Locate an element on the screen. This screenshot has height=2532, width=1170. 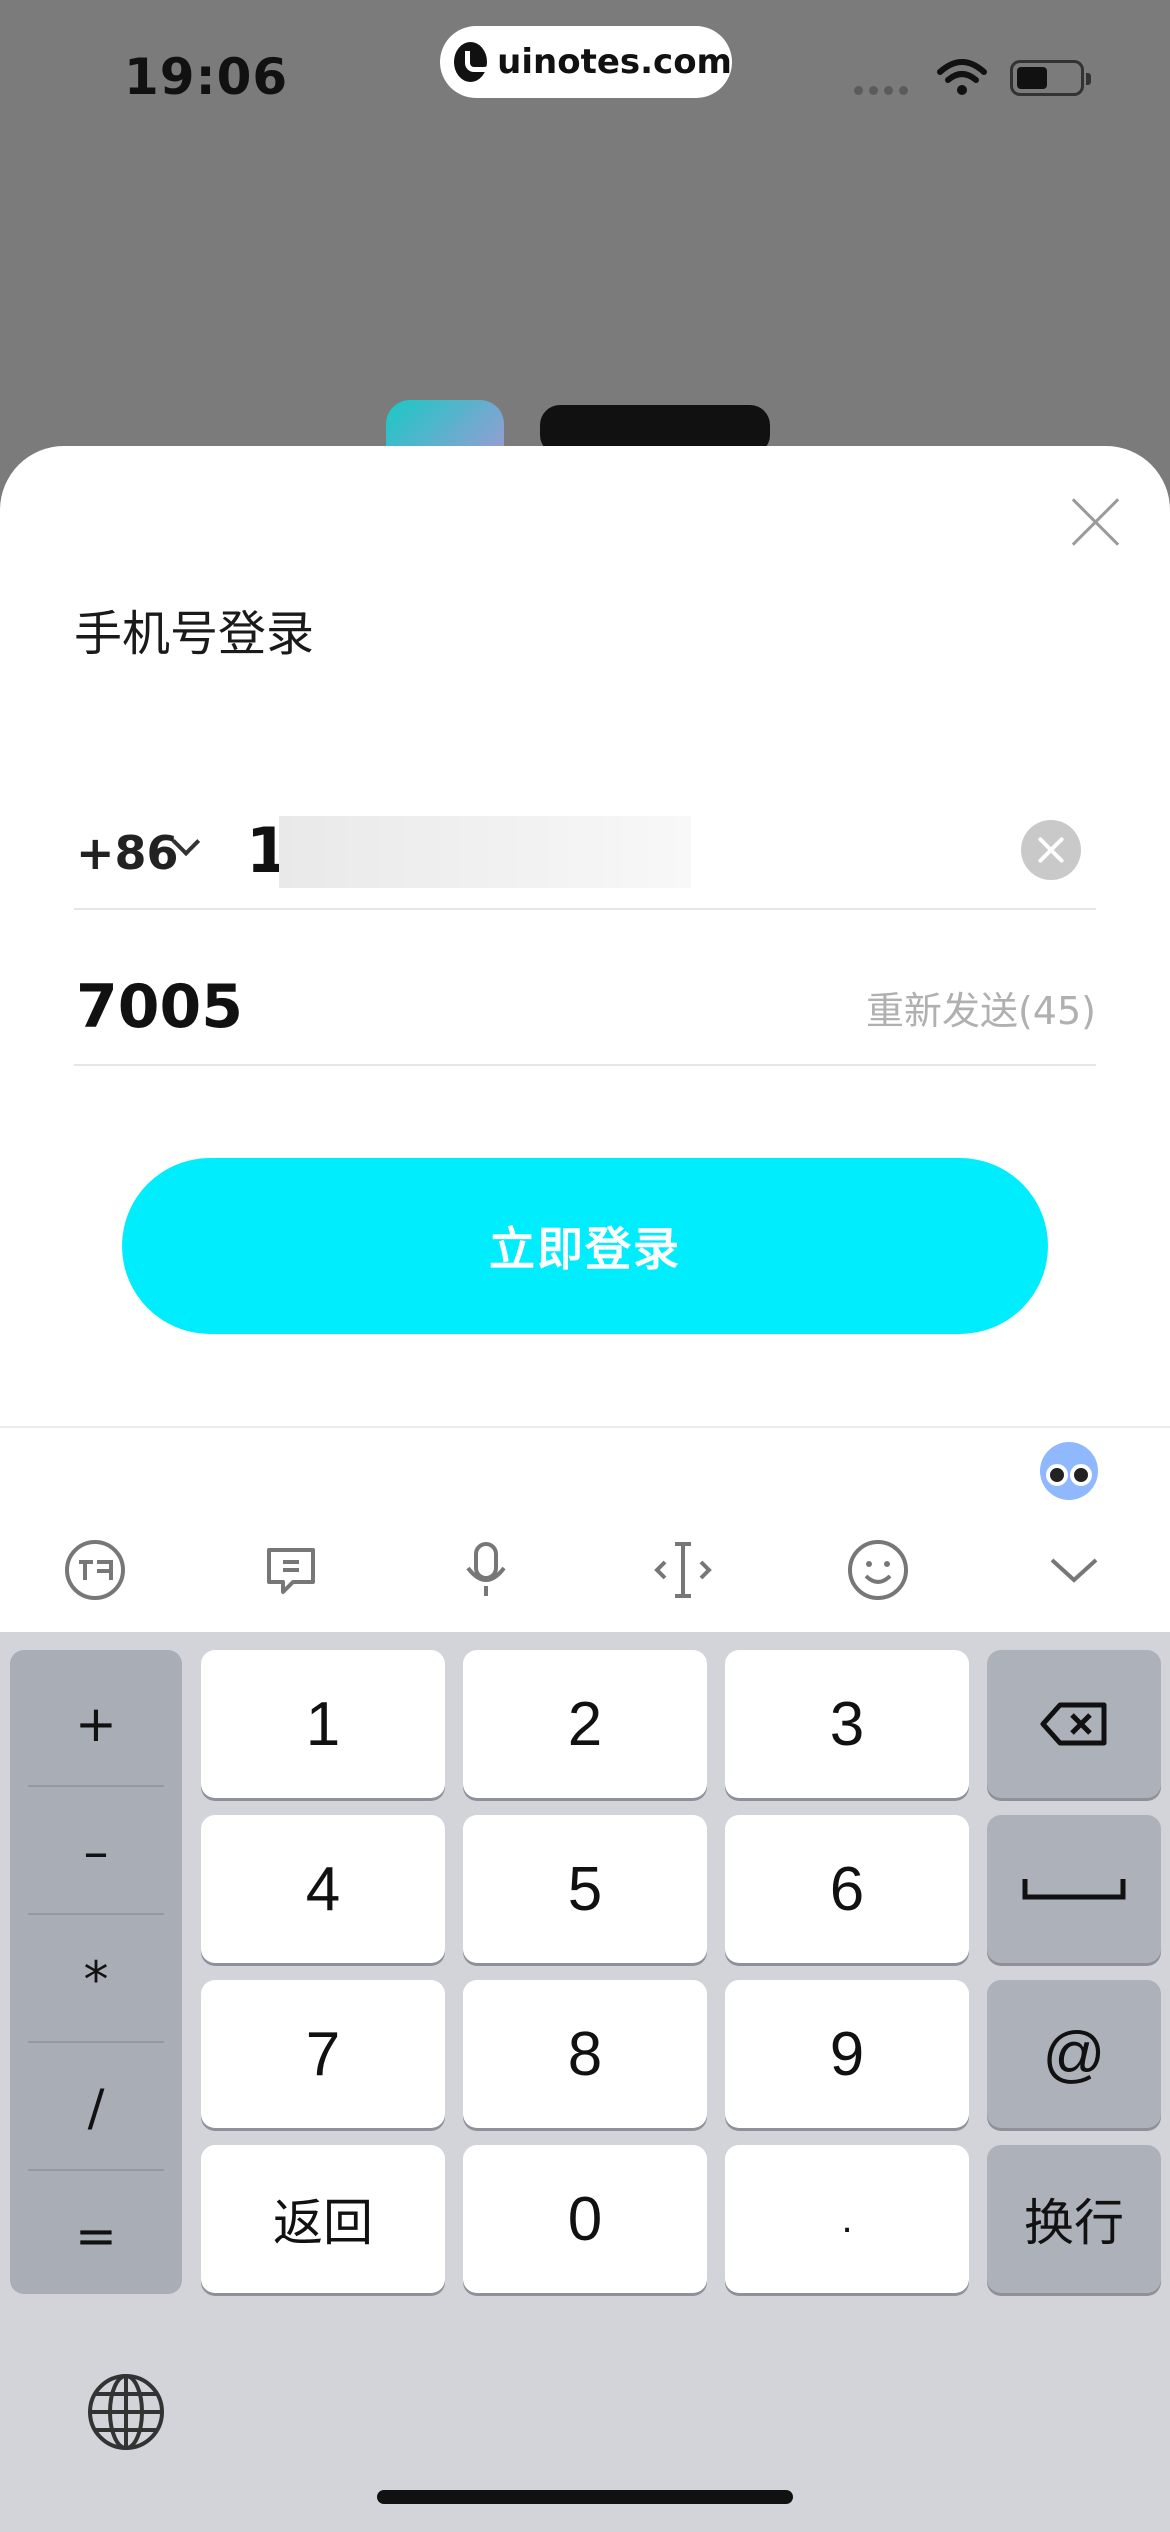
key-plus: + is located at coordinates (96, 1724).